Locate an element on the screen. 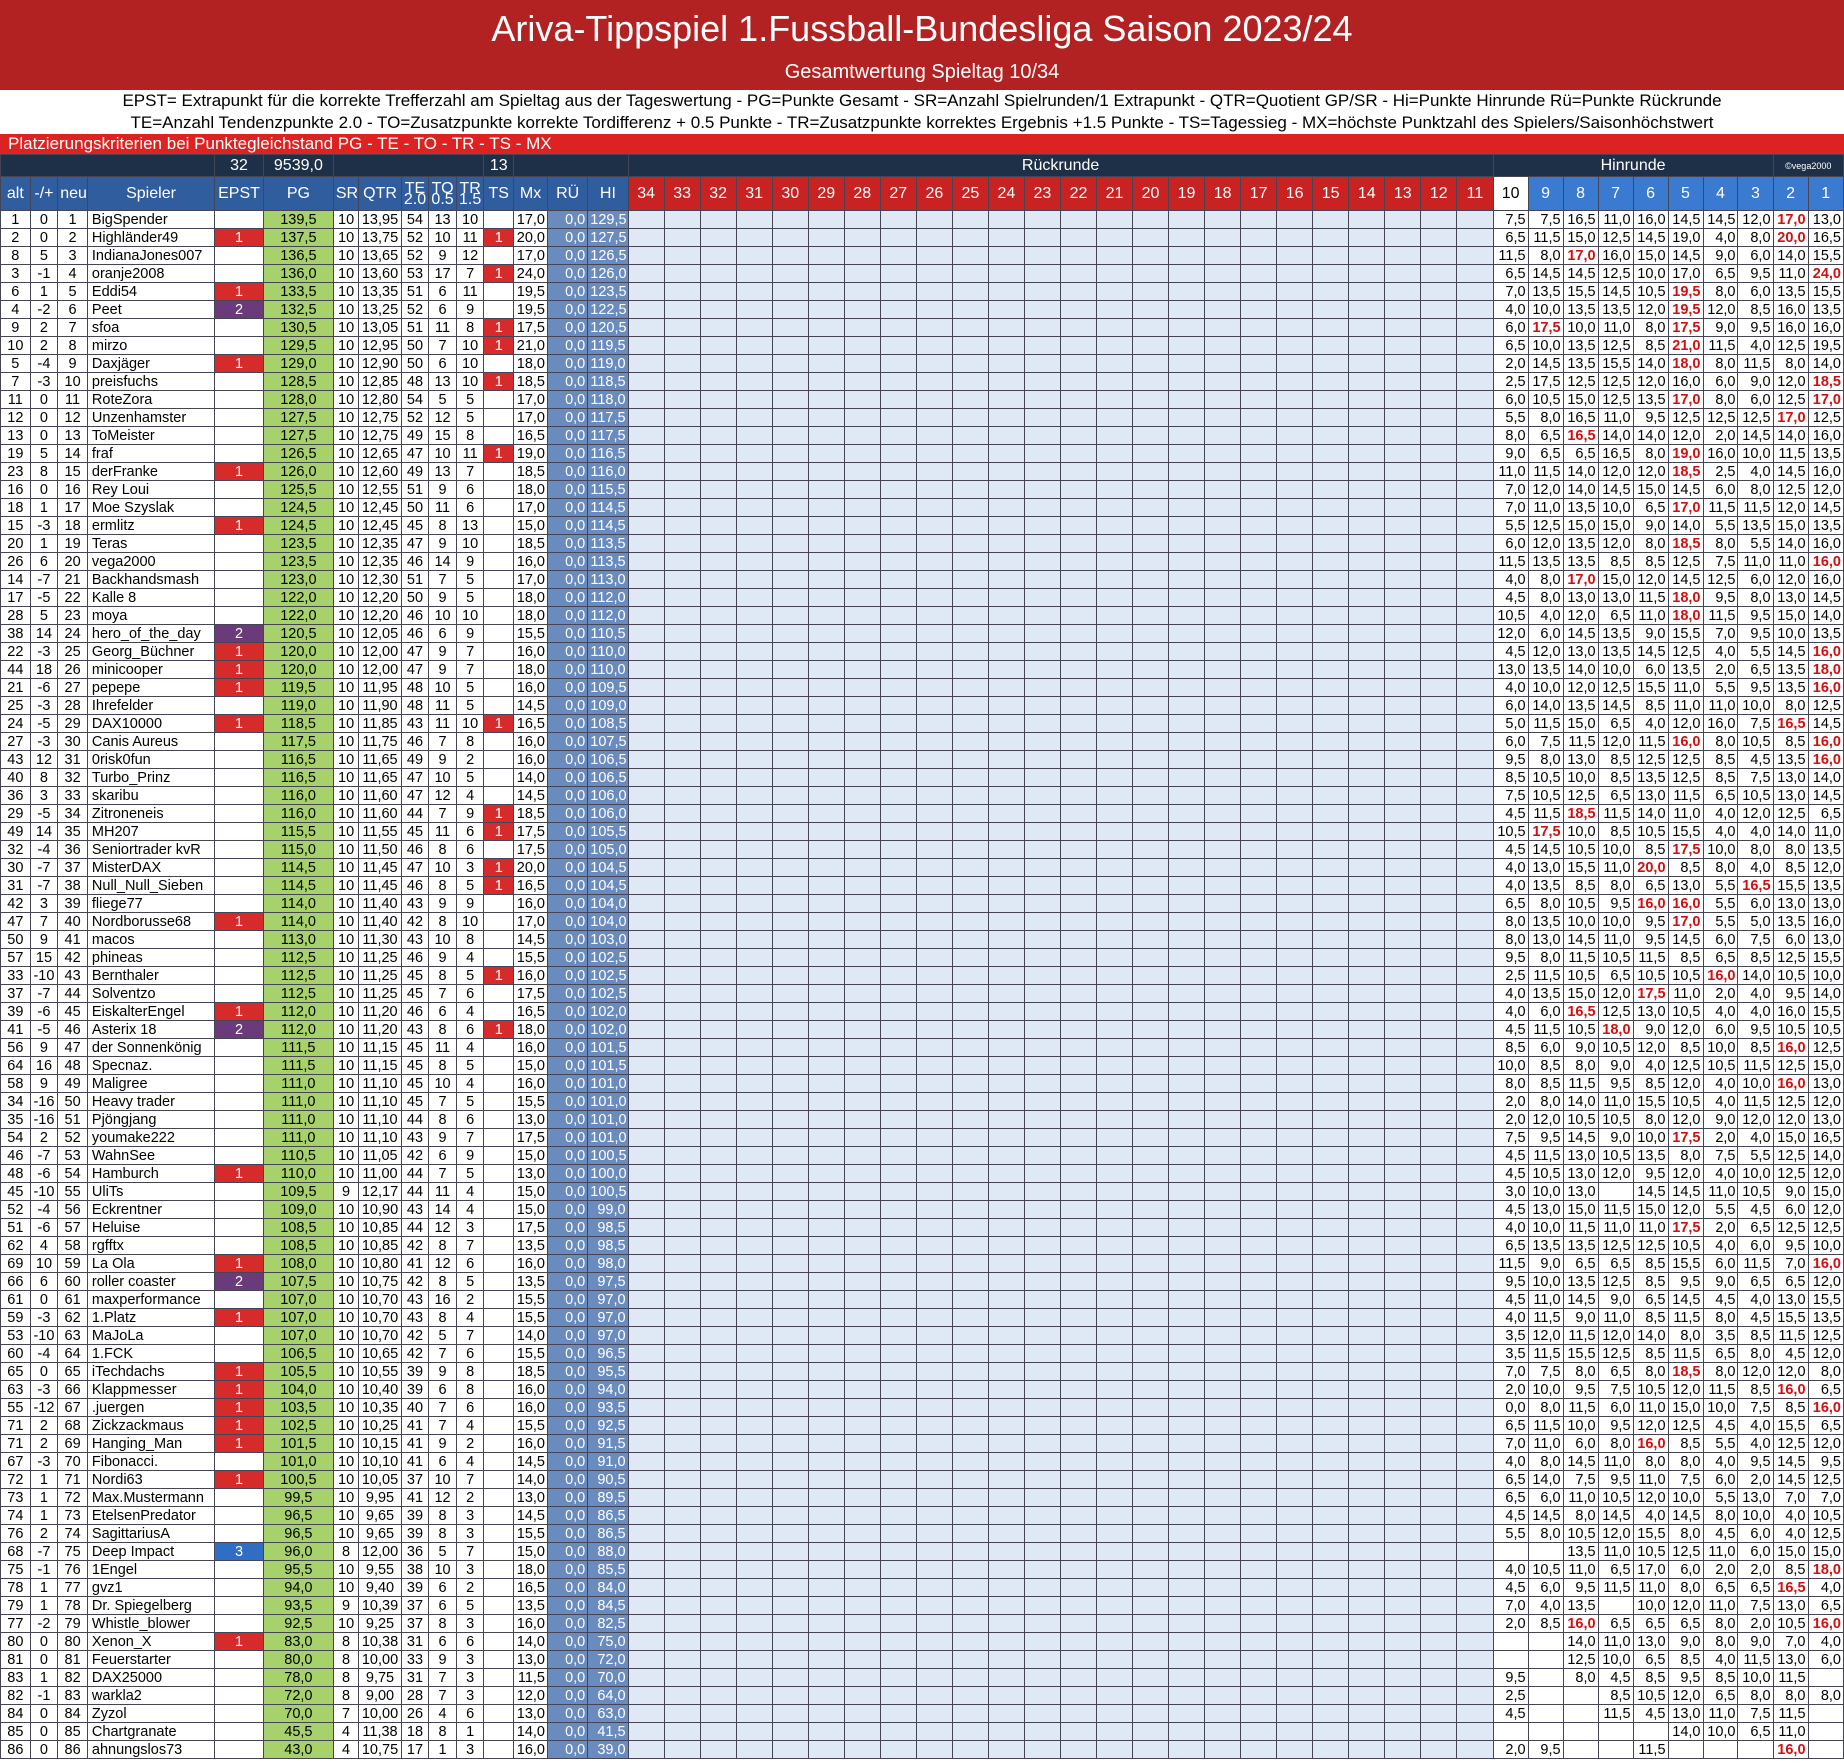 Image resolution: width=1844 pixels, height=1764 pixels. cell-qtr: 12,45 is located at coordinates (380, 525).